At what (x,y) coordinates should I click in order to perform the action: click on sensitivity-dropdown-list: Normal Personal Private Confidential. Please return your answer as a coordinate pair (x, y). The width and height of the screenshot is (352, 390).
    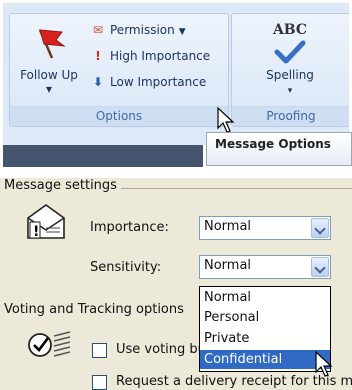
    Looking at the image, I should click on (265, 329).